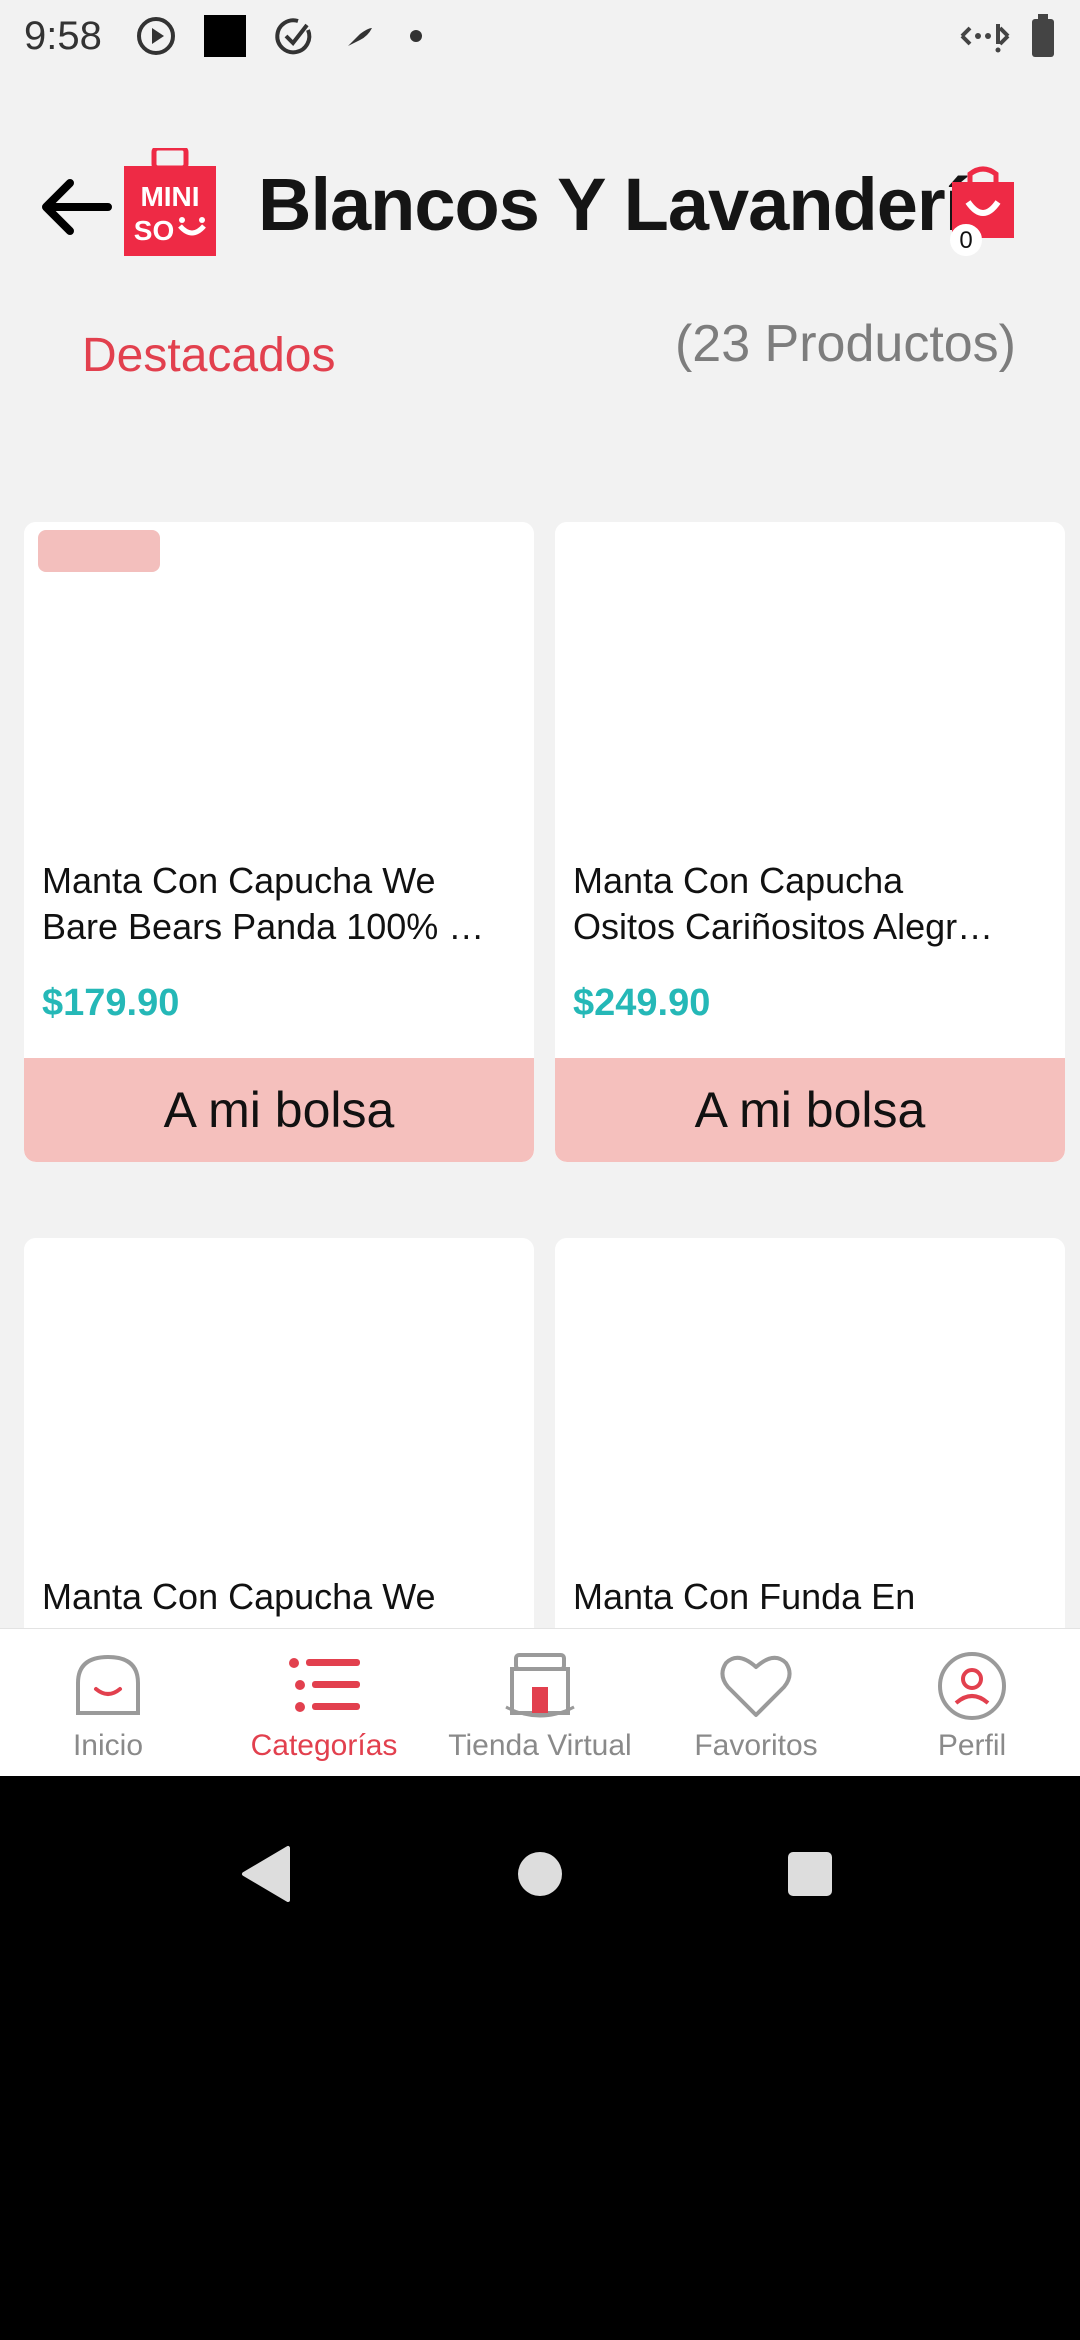  What do you see at coordinates (966, 240) in the screenshot?
I see `cart-count-badge: 0` at bounding box center [966, 240].